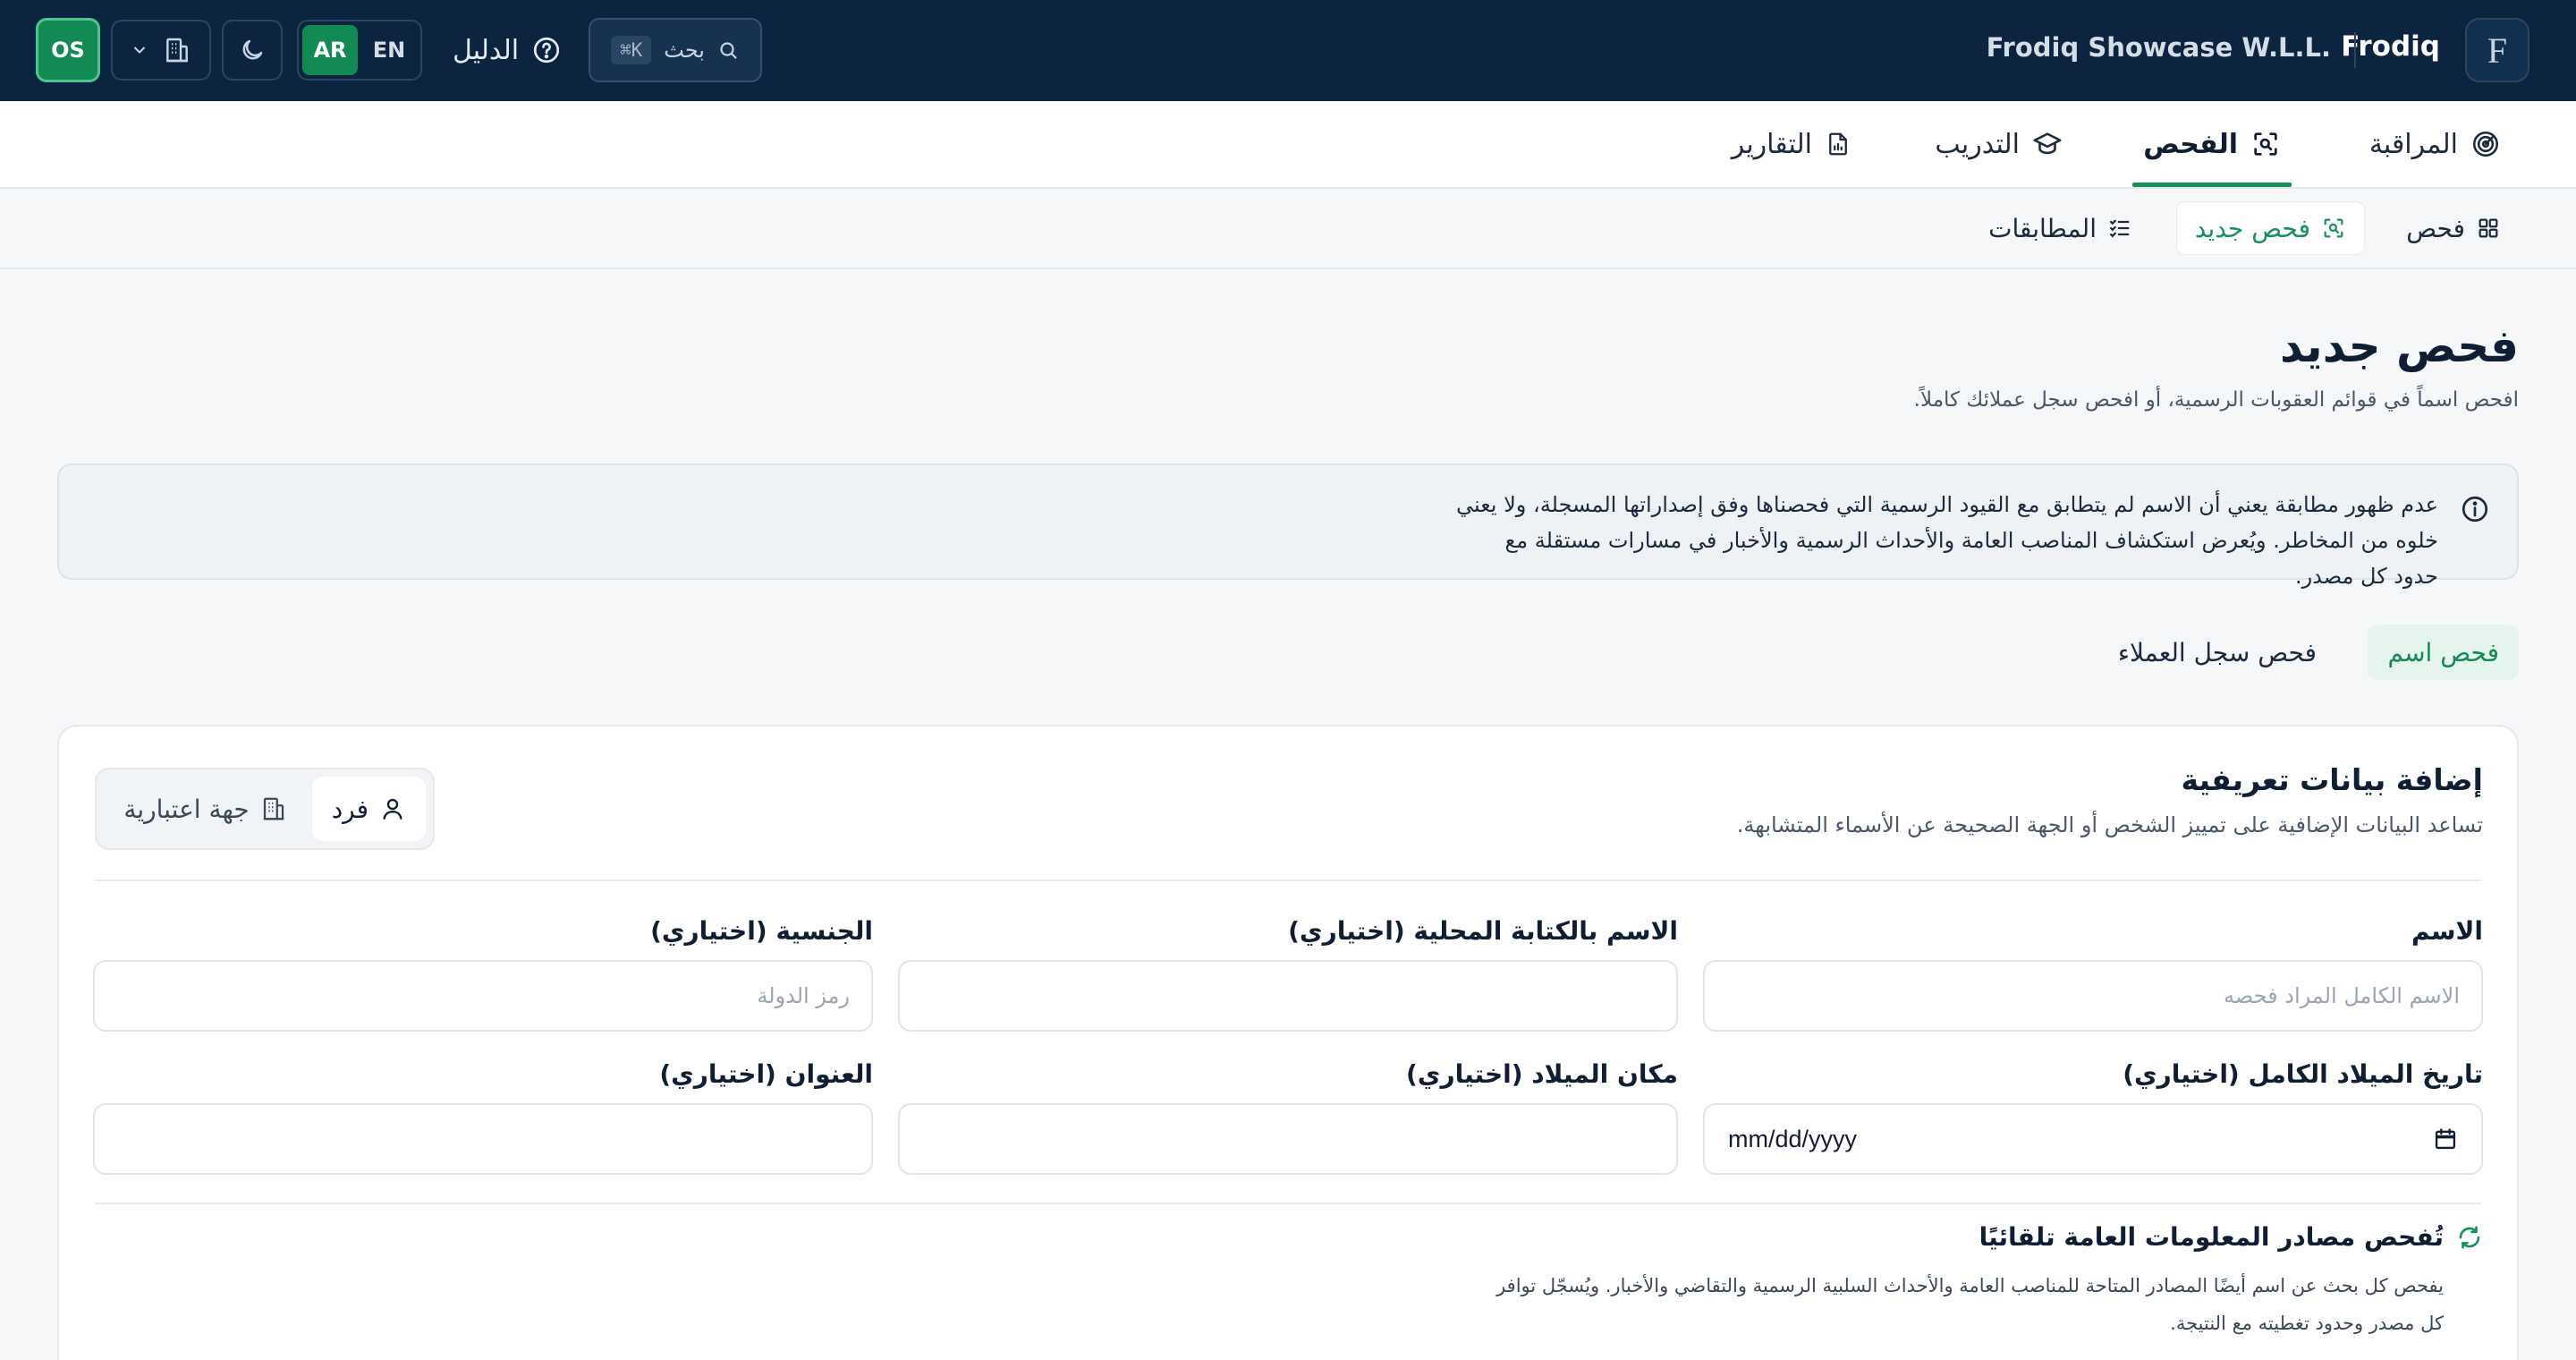 Image resolution: width=2576 pixels, height=1360 pixels. What do you see at coordinates (186, 809) in the screenshot?
I see `entity-legal-label: جهة اعتبارية` at bounding box center [186, 809].